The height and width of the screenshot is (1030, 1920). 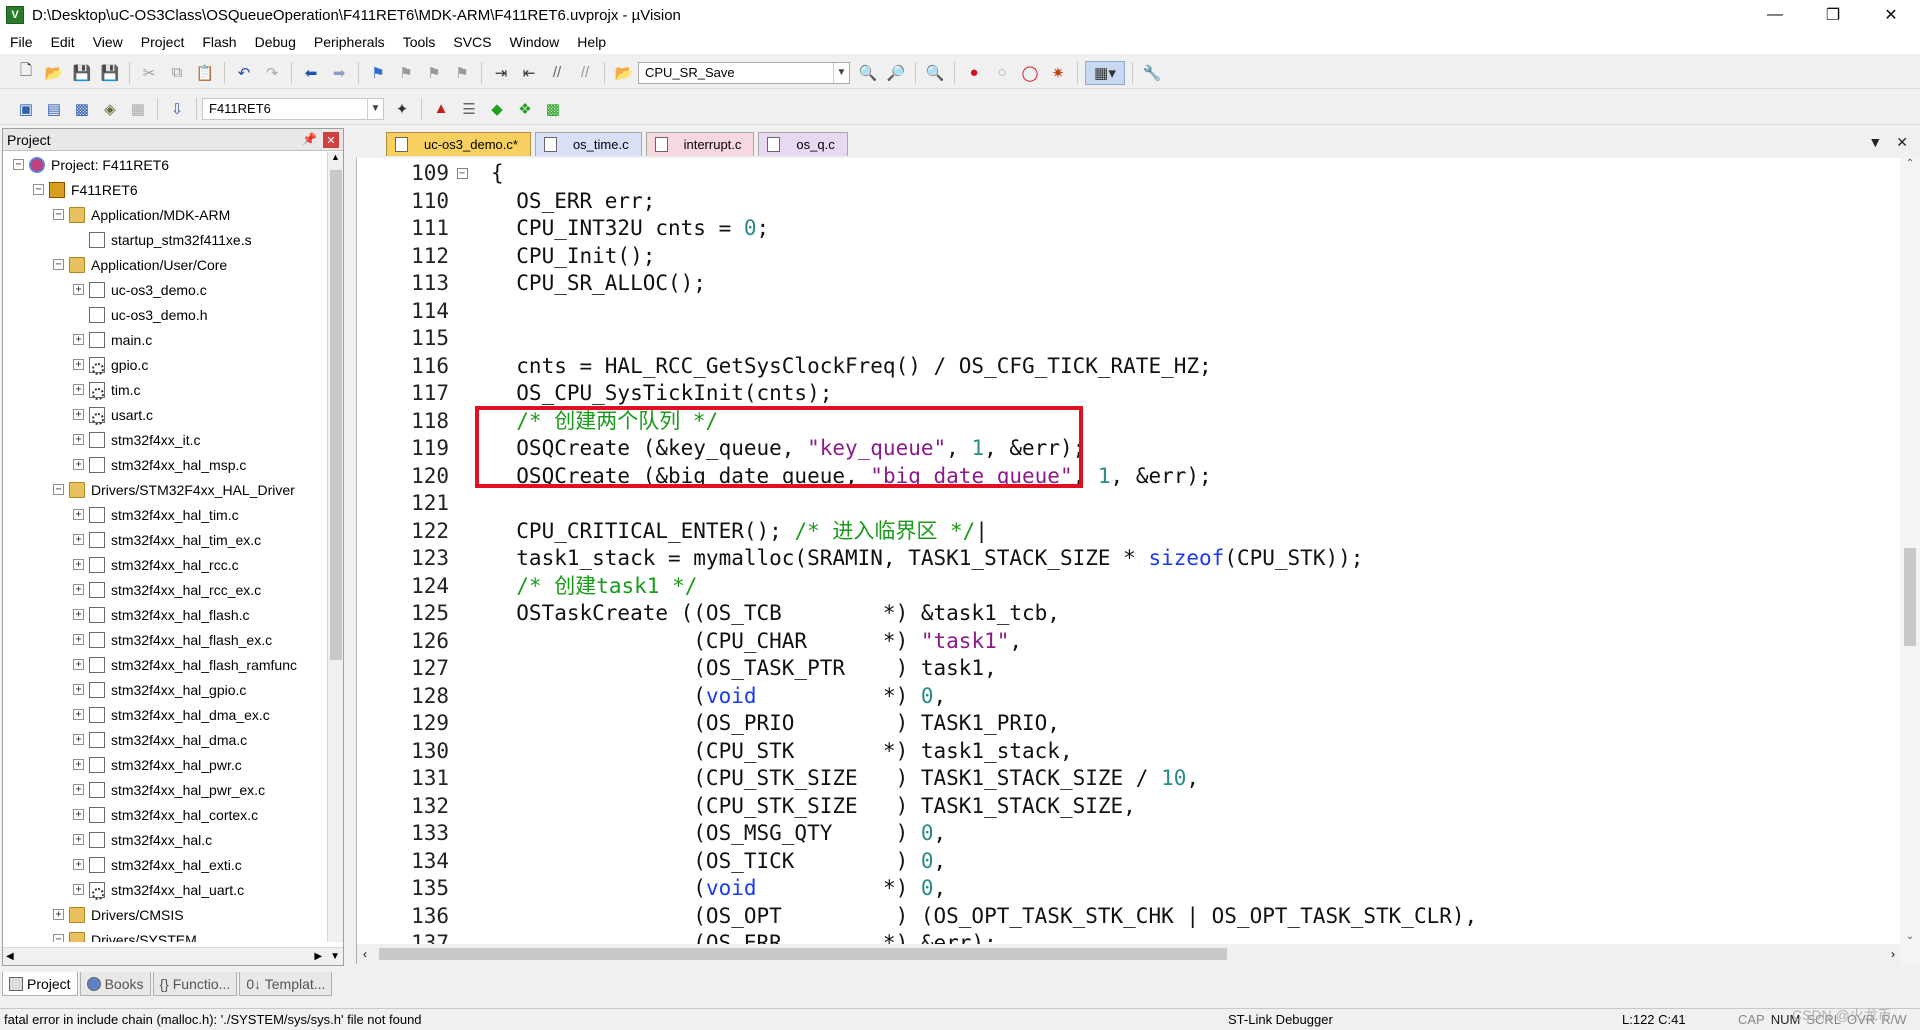 I want to click on select-packs-button: ❖, so click(x=525, y=109).